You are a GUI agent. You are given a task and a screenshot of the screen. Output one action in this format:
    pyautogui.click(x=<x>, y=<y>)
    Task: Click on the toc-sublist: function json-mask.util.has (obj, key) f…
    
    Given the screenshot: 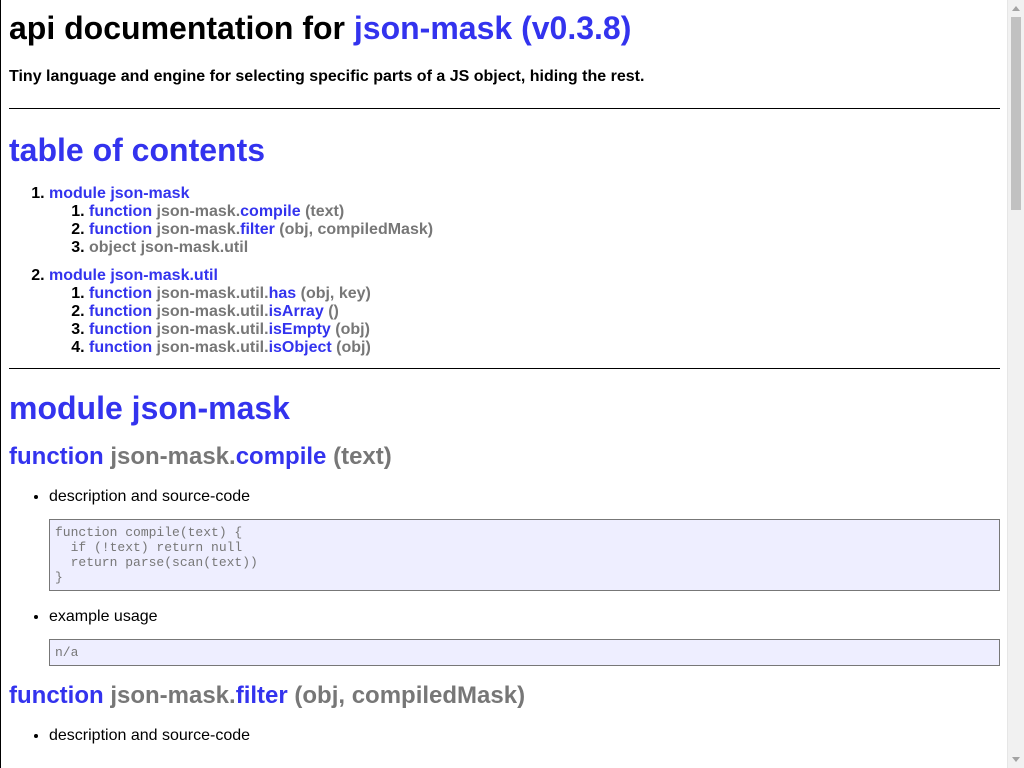 What is the action you would take?
    pyautogui.click(x=524, y=321)
    